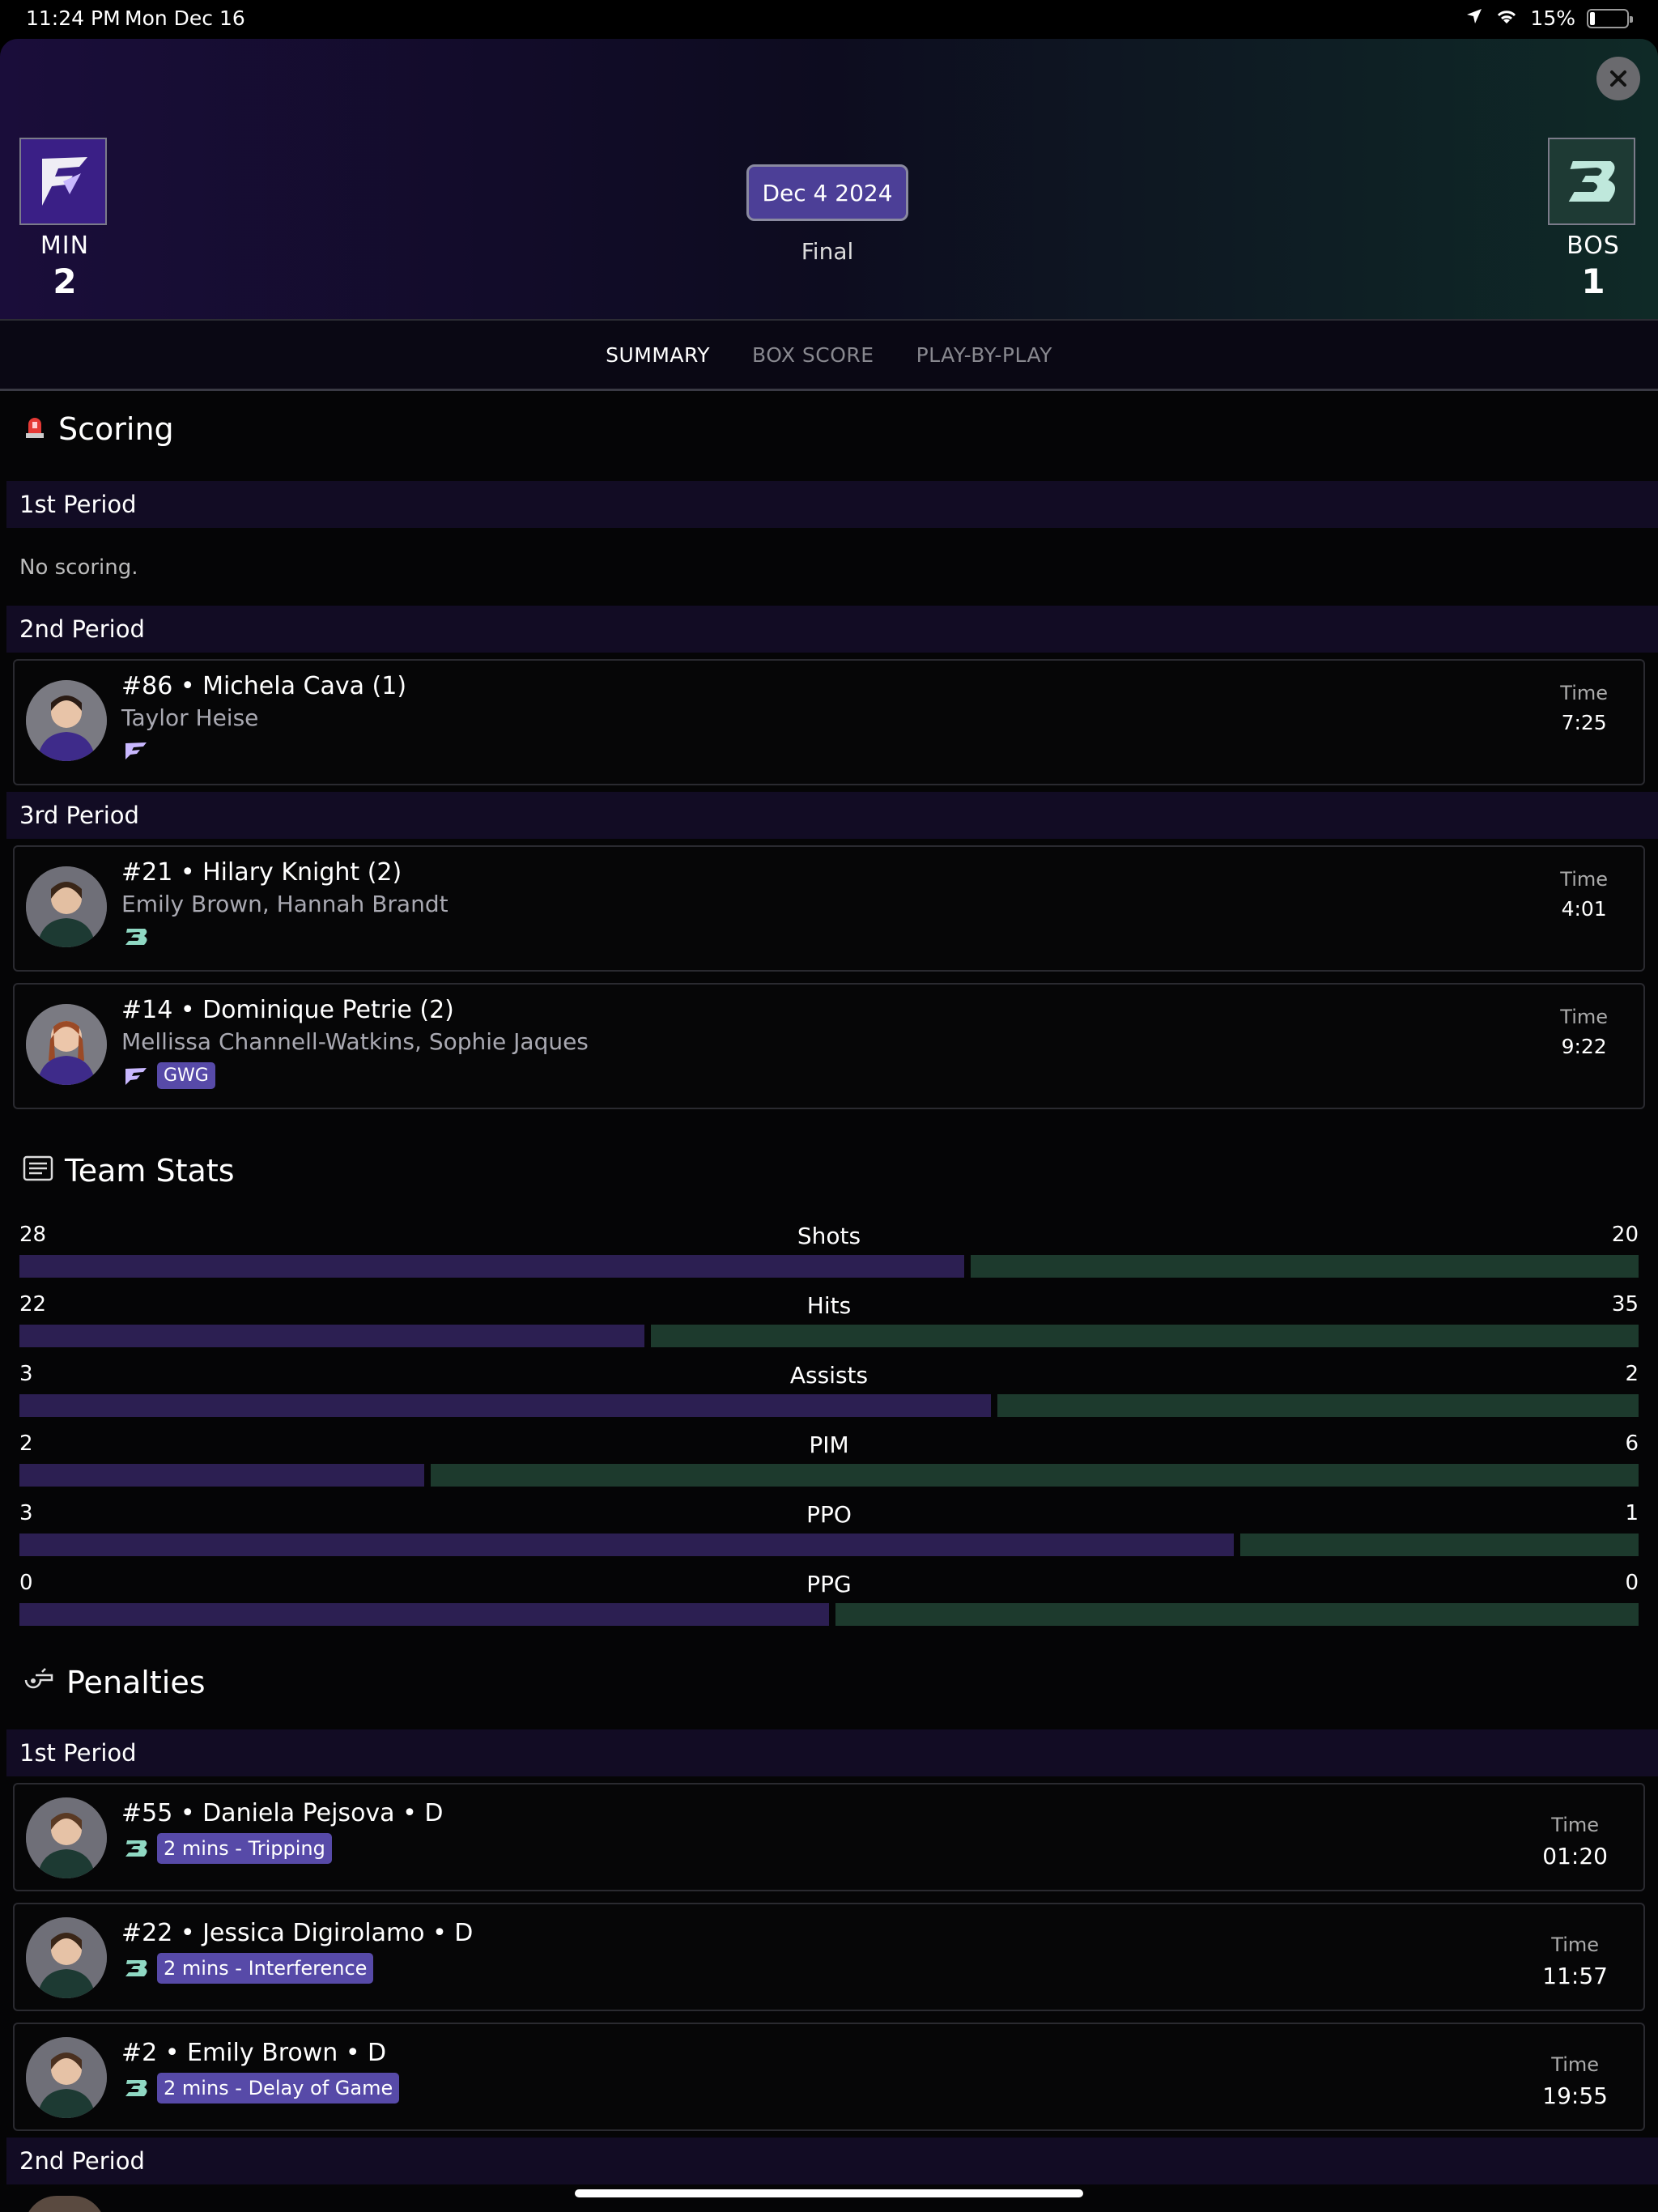  What do you see at coordinates (64, 219) in the screenshot?
I see `home-team: MIN 2` at bounding box center [64, 219].